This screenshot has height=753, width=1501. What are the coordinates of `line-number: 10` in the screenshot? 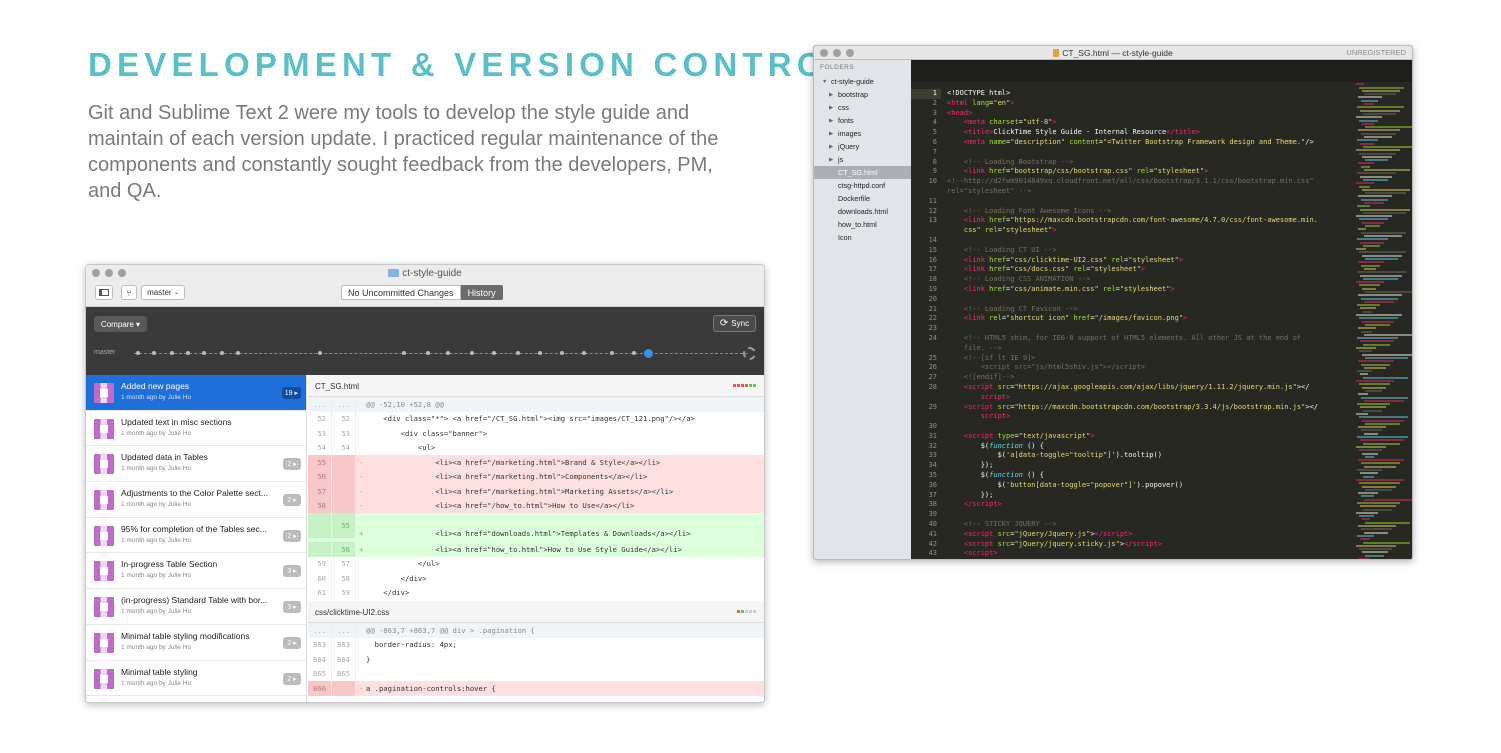 It's located at (932, 181).